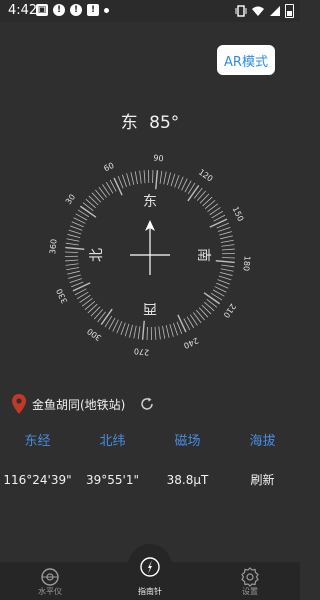 This screenshot has height=600, width=320. What do you see at coordinates (150, 591) in the screenshot?
I see `nav-label-compass: 指南针` at bounding box center [150, 591].